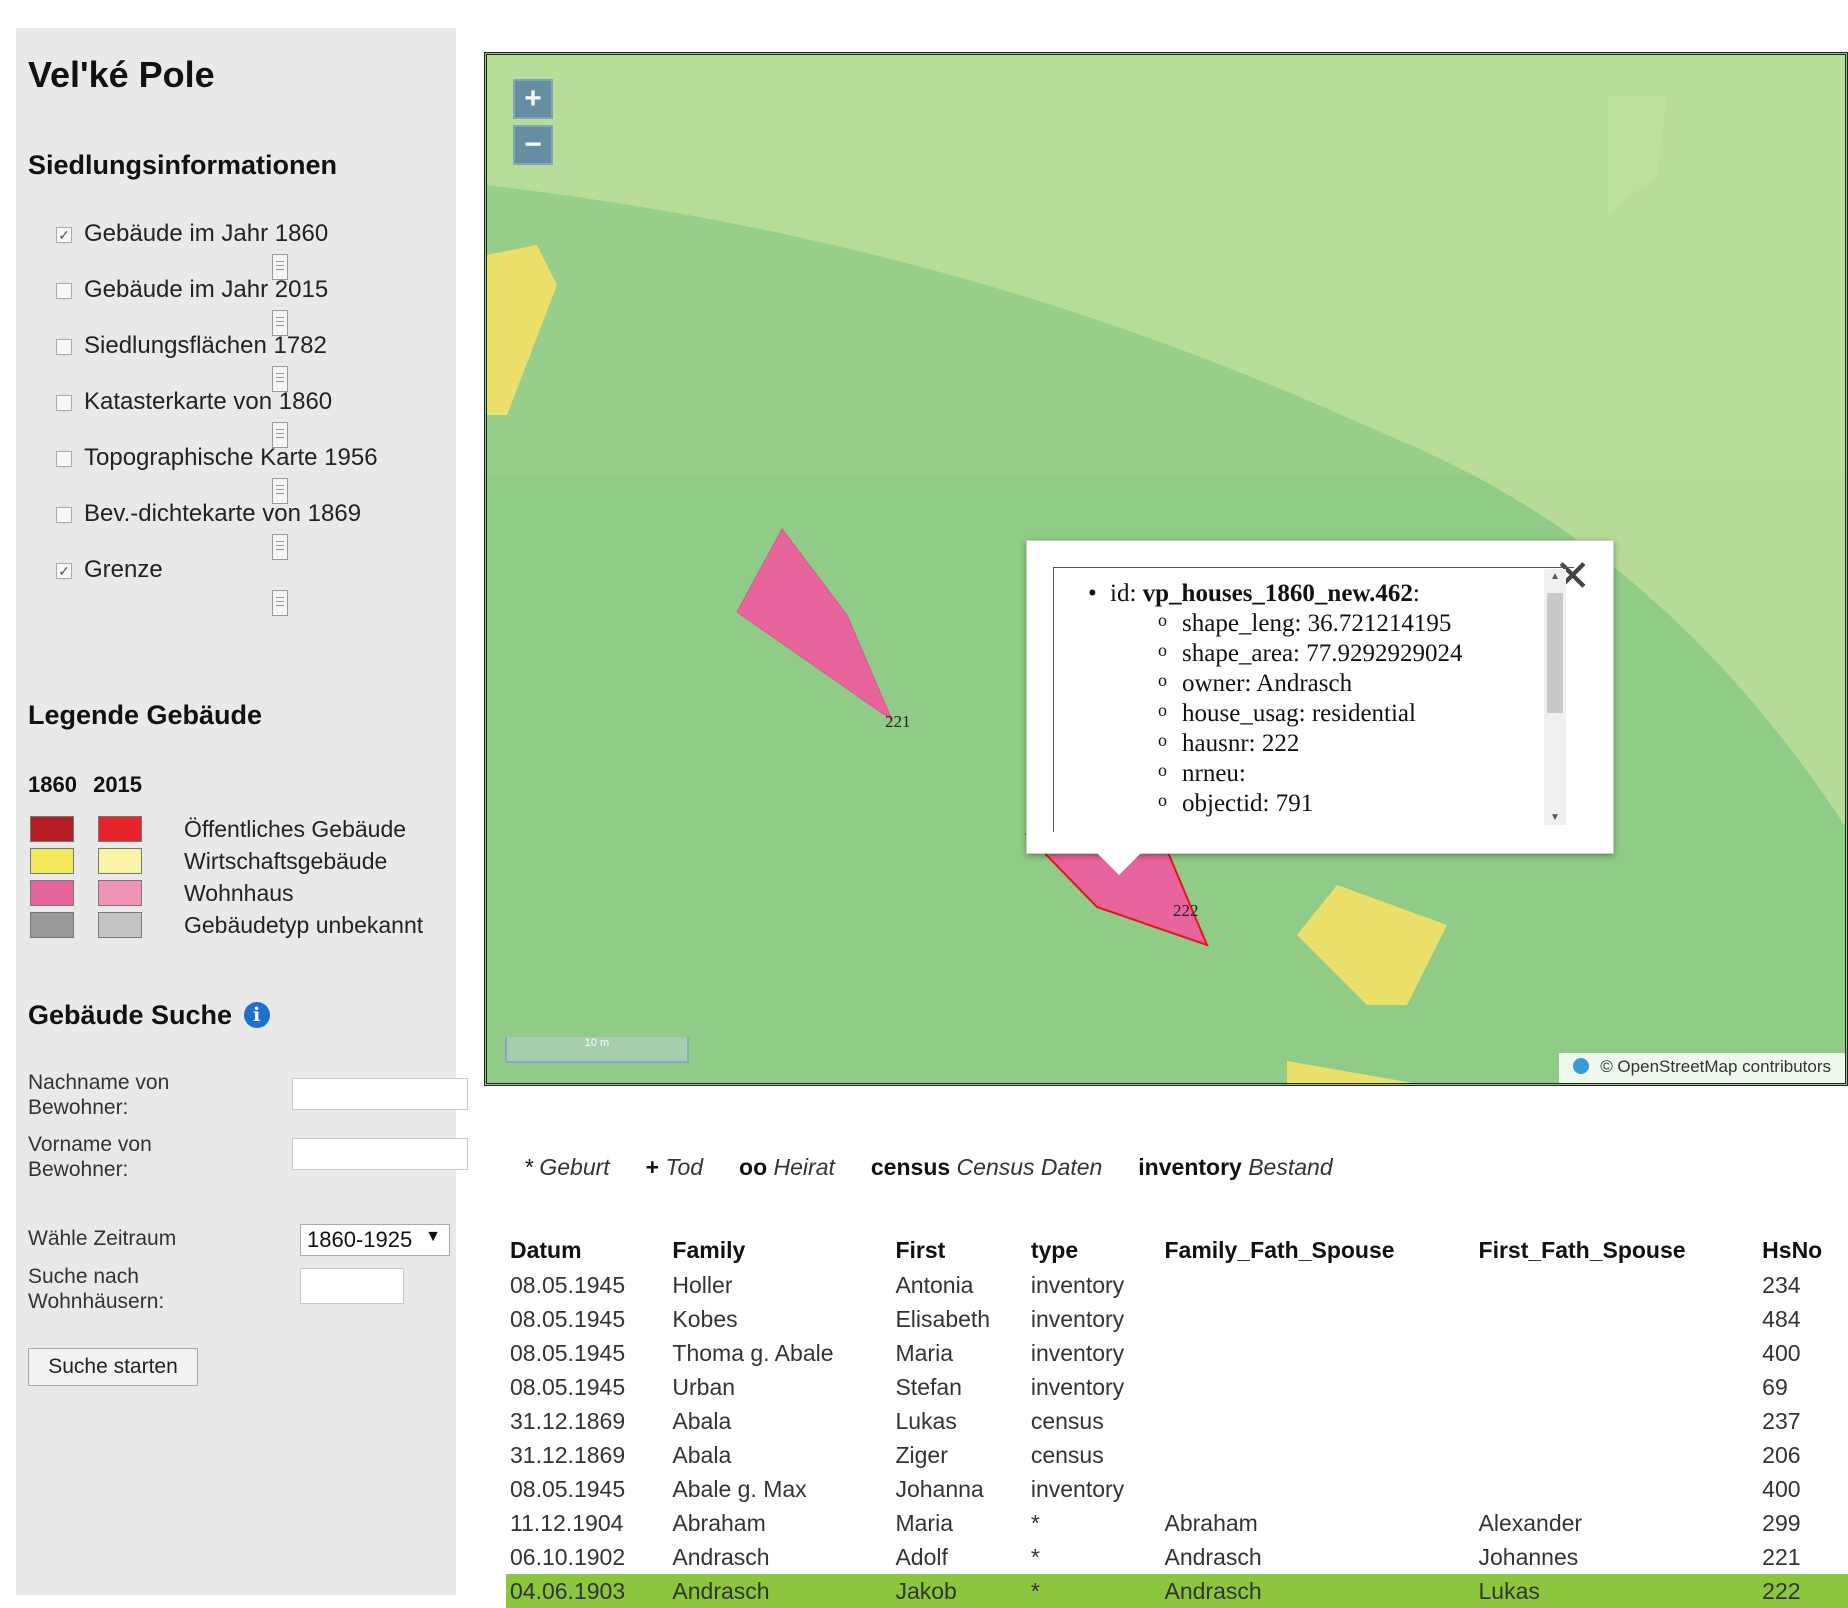 Image resolution: width=1848 pixels, height=1608 pixels. I want to click on table-row: 08.05.1945 Kobes Elisabeth inventory 484, so click(1177, 1319).